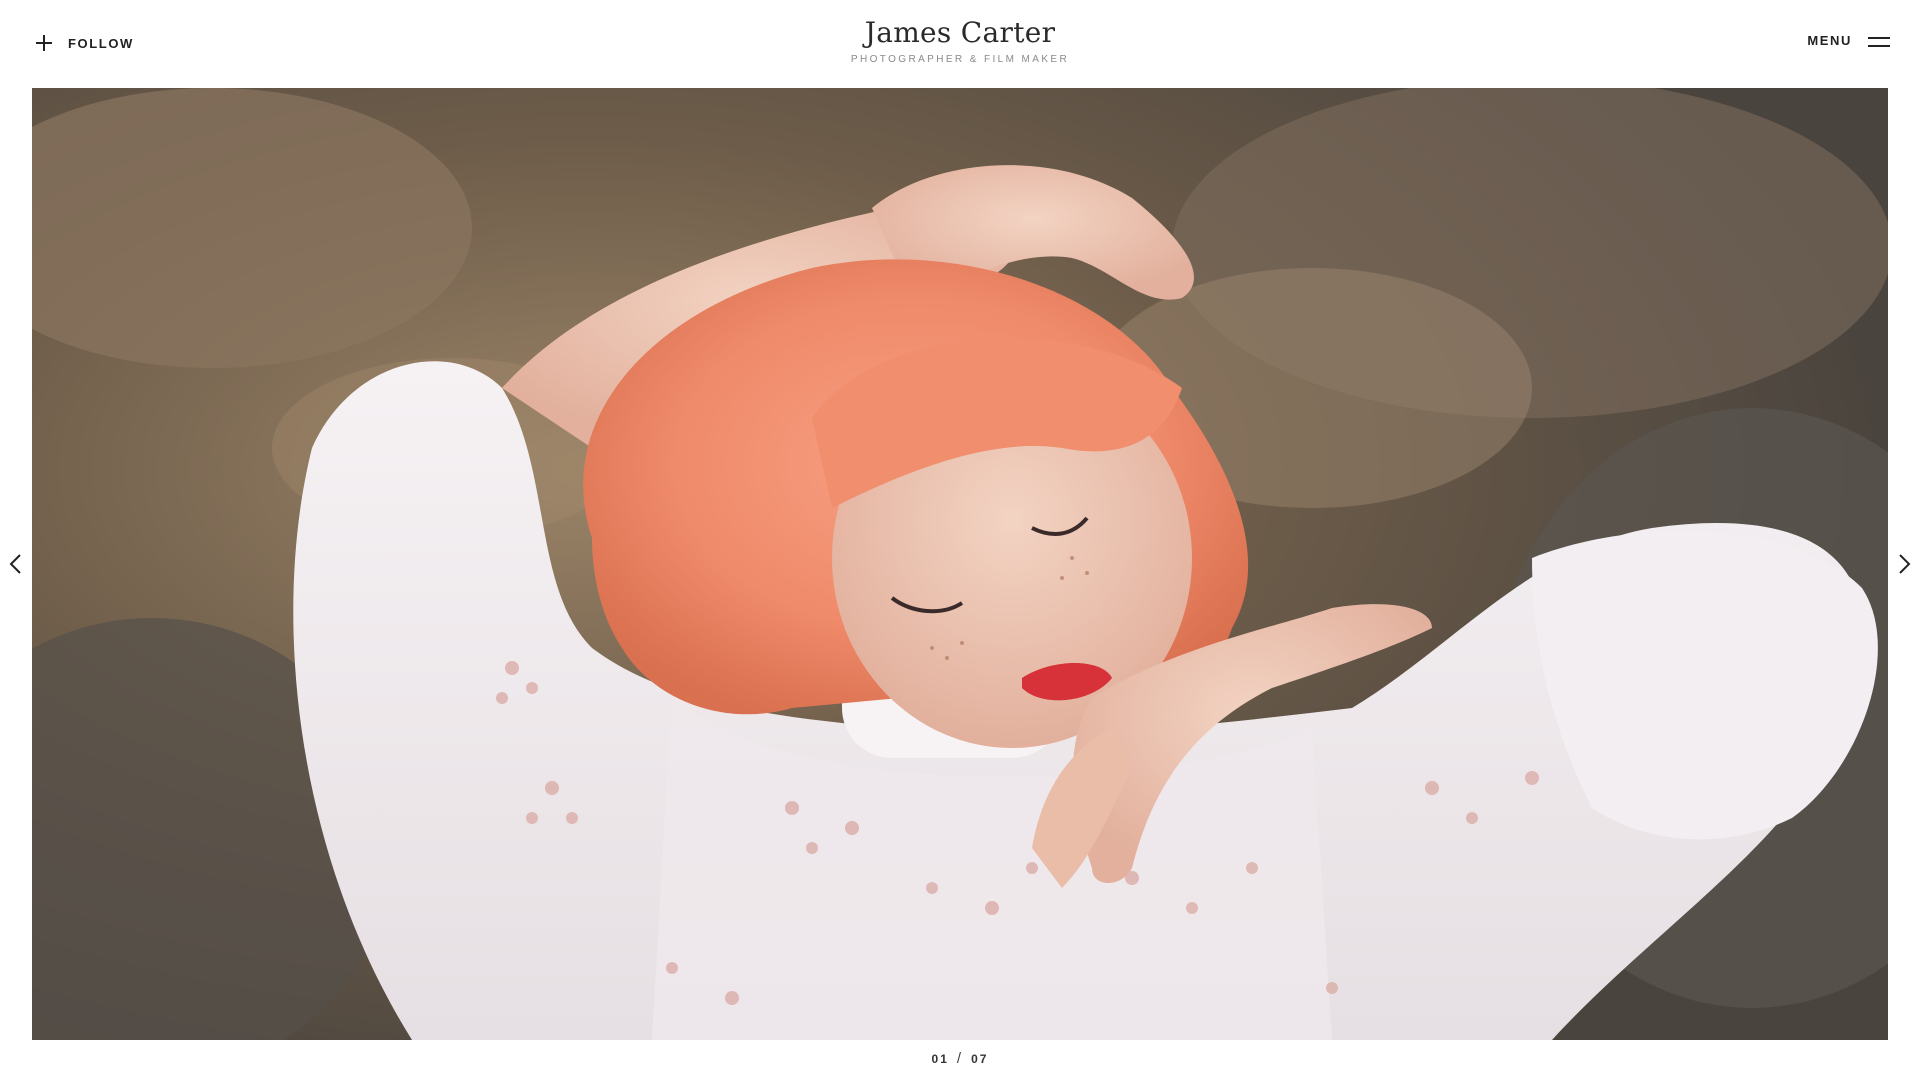 The width and height of the screenshot is (1920, 1080). Describe the element at coordinates (960, 59) in the screenshot. I see `site-tagline: PHOTOGRAPHER & FILM MAKER` at that location.